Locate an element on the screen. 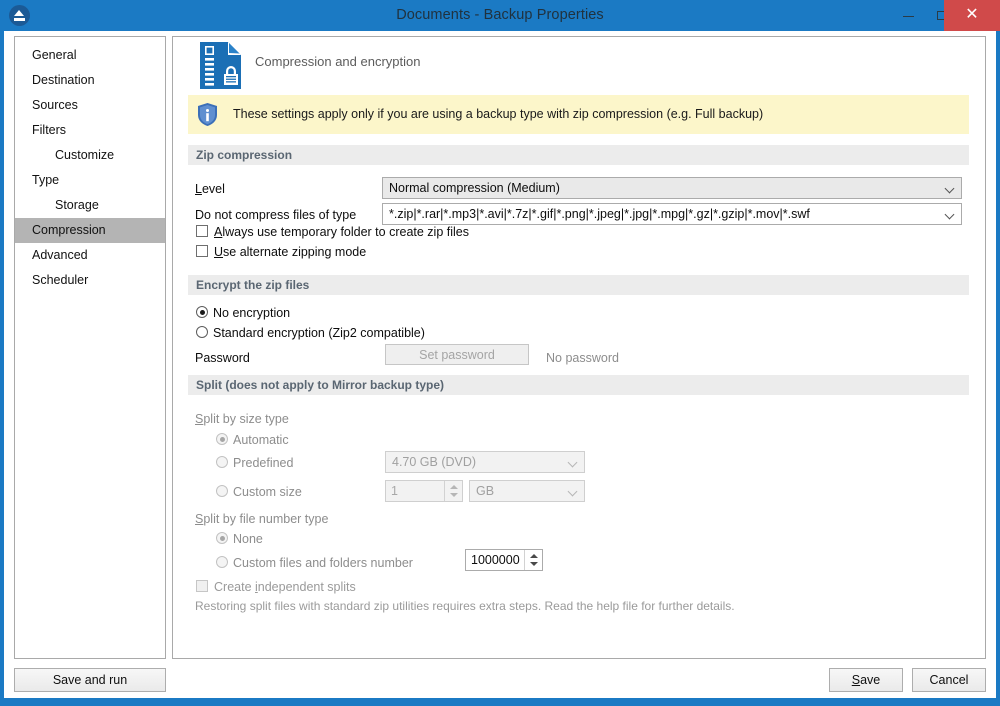 Image resolution: width=1000 pixels, height=706 pixels. sidebar-item-destination: Destination is located at coordinates (90, 80).